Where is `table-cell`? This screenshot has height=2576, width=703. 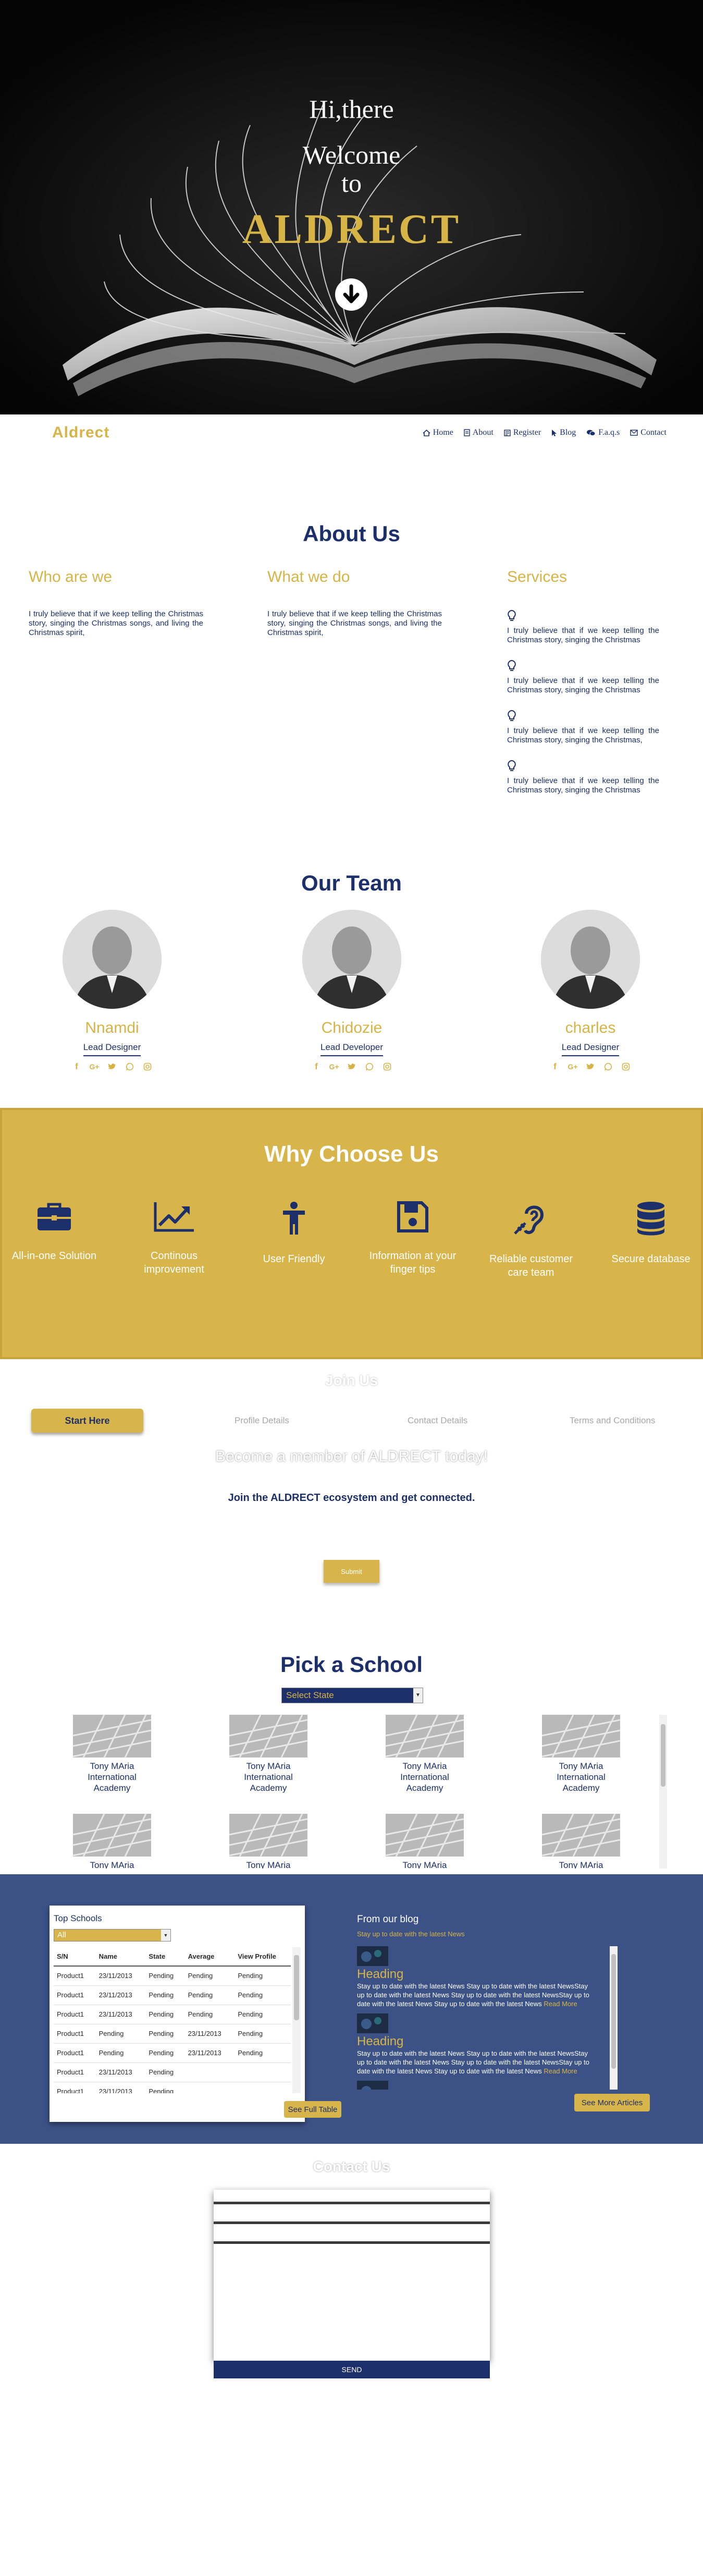 table-cell is located at coordinates (263, 2072).